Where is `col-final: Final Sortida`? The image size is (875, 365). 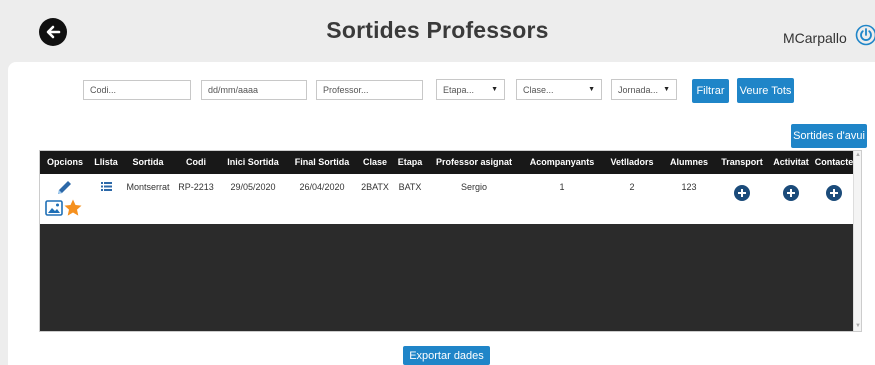 col-final: Final Sortida is located at coordinates (322, 162).